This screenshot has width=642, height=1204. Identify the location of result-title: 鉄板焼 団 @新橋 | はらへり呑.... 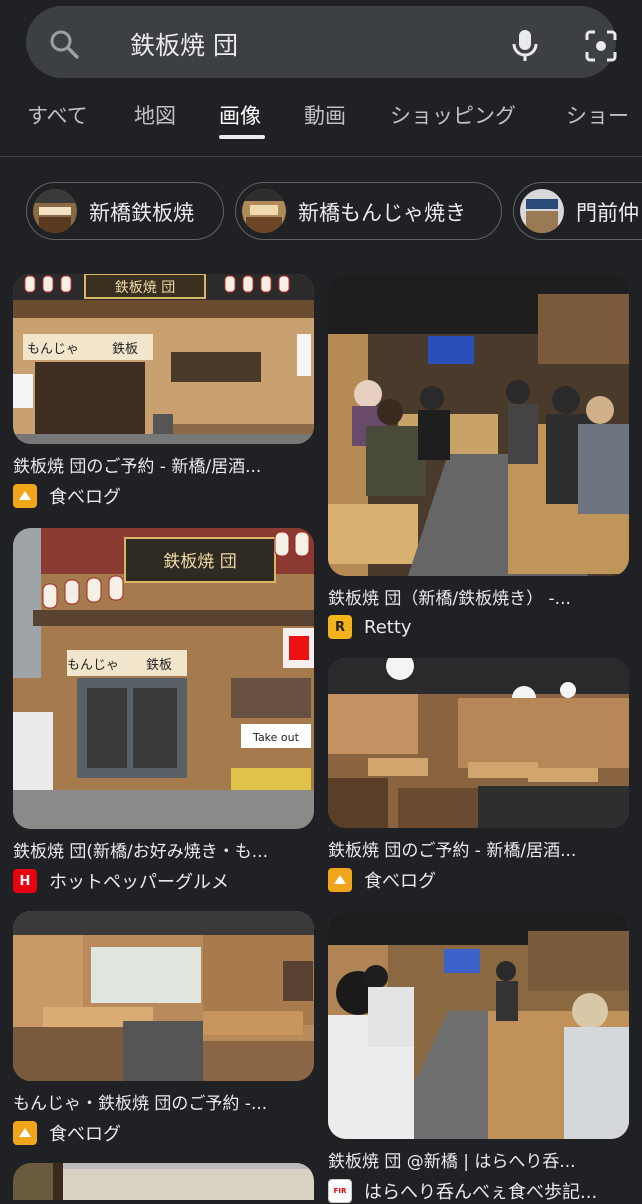
(478, 1159).